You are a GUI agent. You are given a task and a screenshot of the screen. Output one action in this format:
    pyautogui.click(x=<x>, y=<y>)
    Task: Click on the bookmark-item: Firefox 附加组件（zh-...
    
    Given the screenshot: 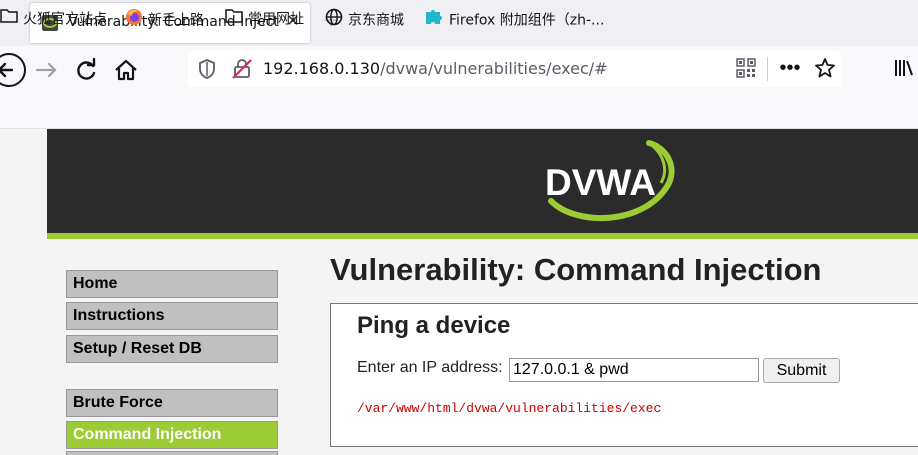 What is the action you would take?
    pyautogui.click(x=514, y=19)
    